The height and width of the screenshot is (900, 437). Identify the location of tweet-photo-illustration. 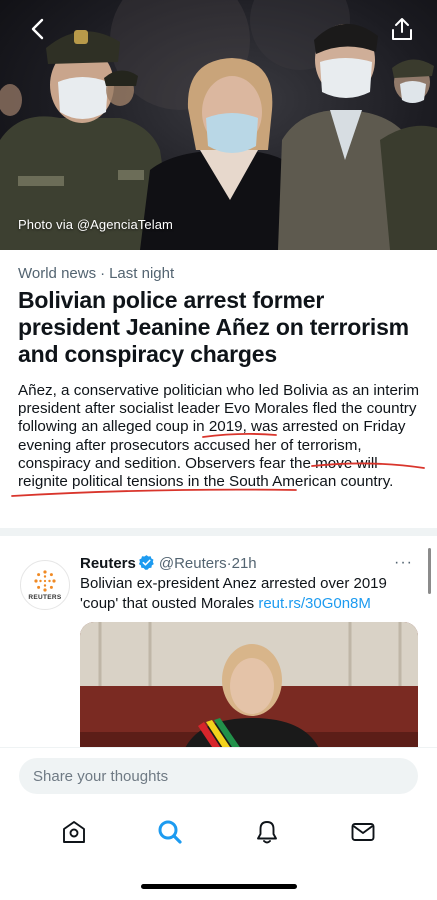
(249, 684).